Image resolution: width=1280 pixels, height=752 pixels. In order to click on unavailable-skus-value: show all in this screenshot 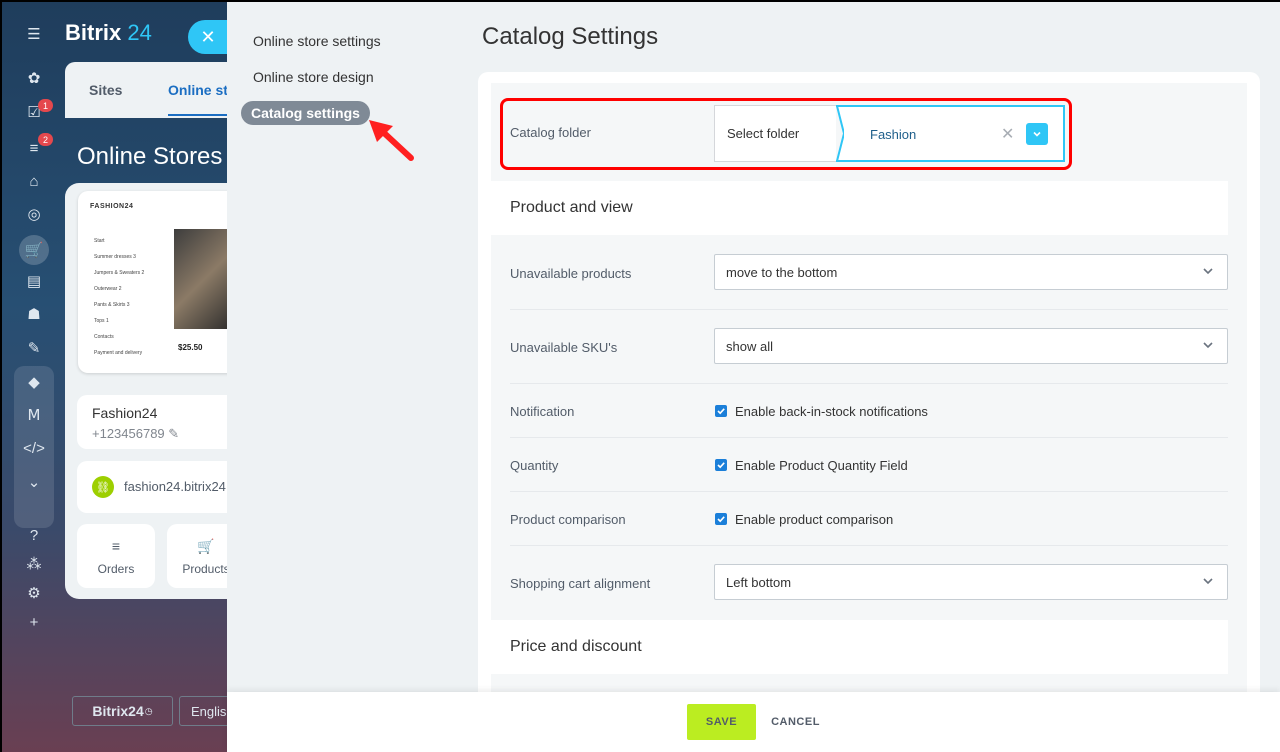, I will do `click(749, 346)`.